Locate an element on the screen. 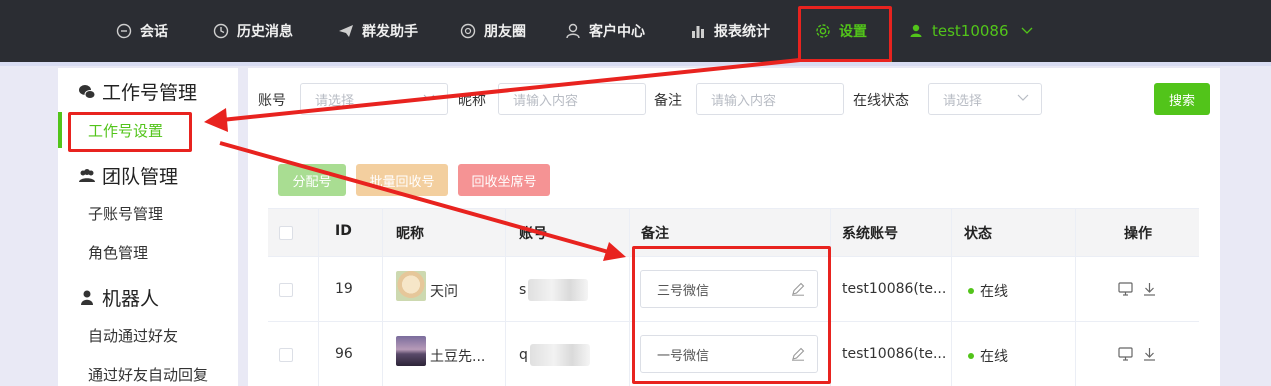  row-account-cell: q is located at coordinates (554, 355).